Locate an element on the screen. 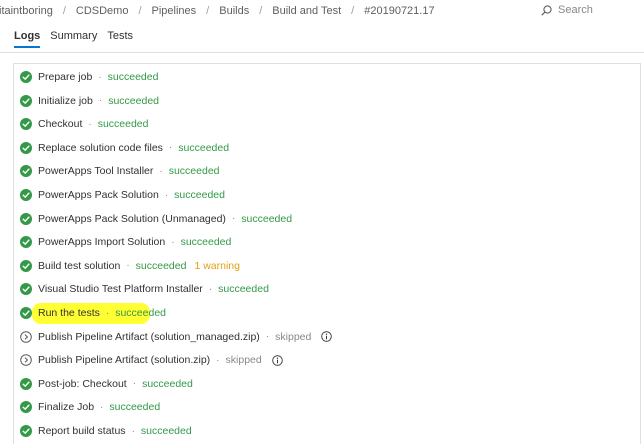 The image size is (644, 444). job-step: PowerApps Tool Installer · succeeded is located at coordinates (327, 171).